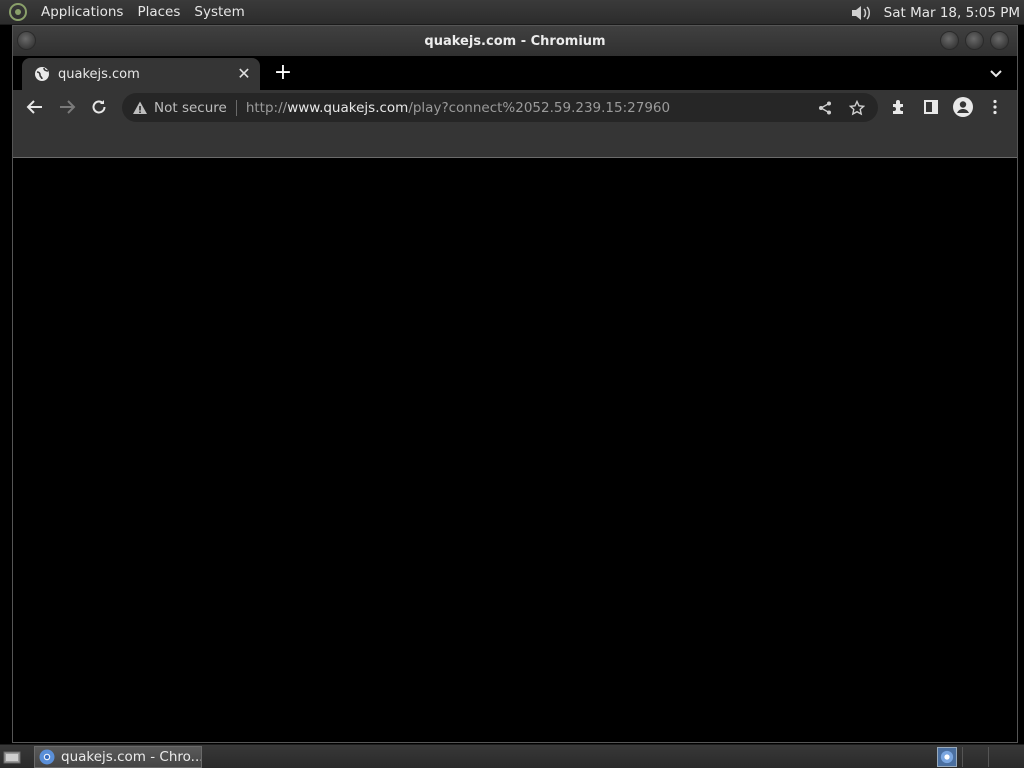  What do you see at coordinates (952, 13) in the screenshot?
I see `clock: Sat Mar 18, 5:05 PM` at bounding box center [952, 13].